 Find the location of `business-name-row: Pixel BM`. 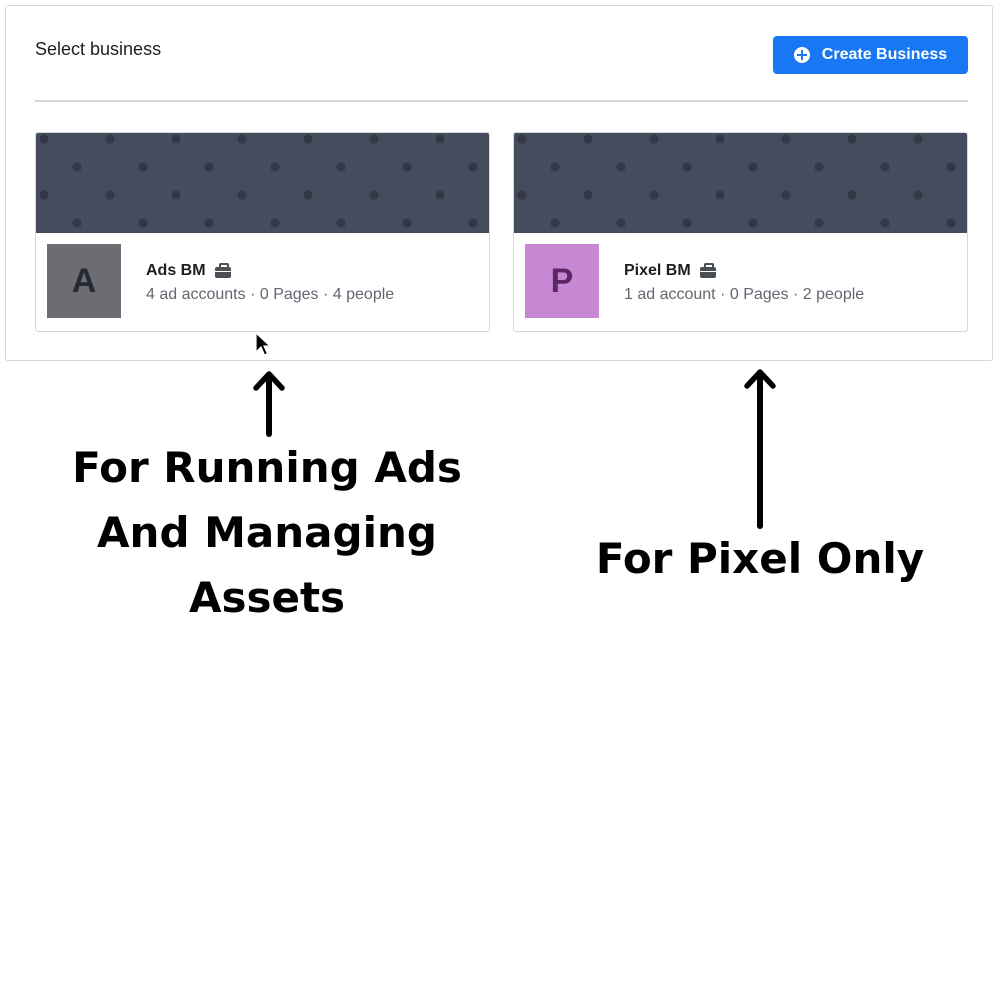

business-name-row: Pixel BM is located at coordinates (670, 271).